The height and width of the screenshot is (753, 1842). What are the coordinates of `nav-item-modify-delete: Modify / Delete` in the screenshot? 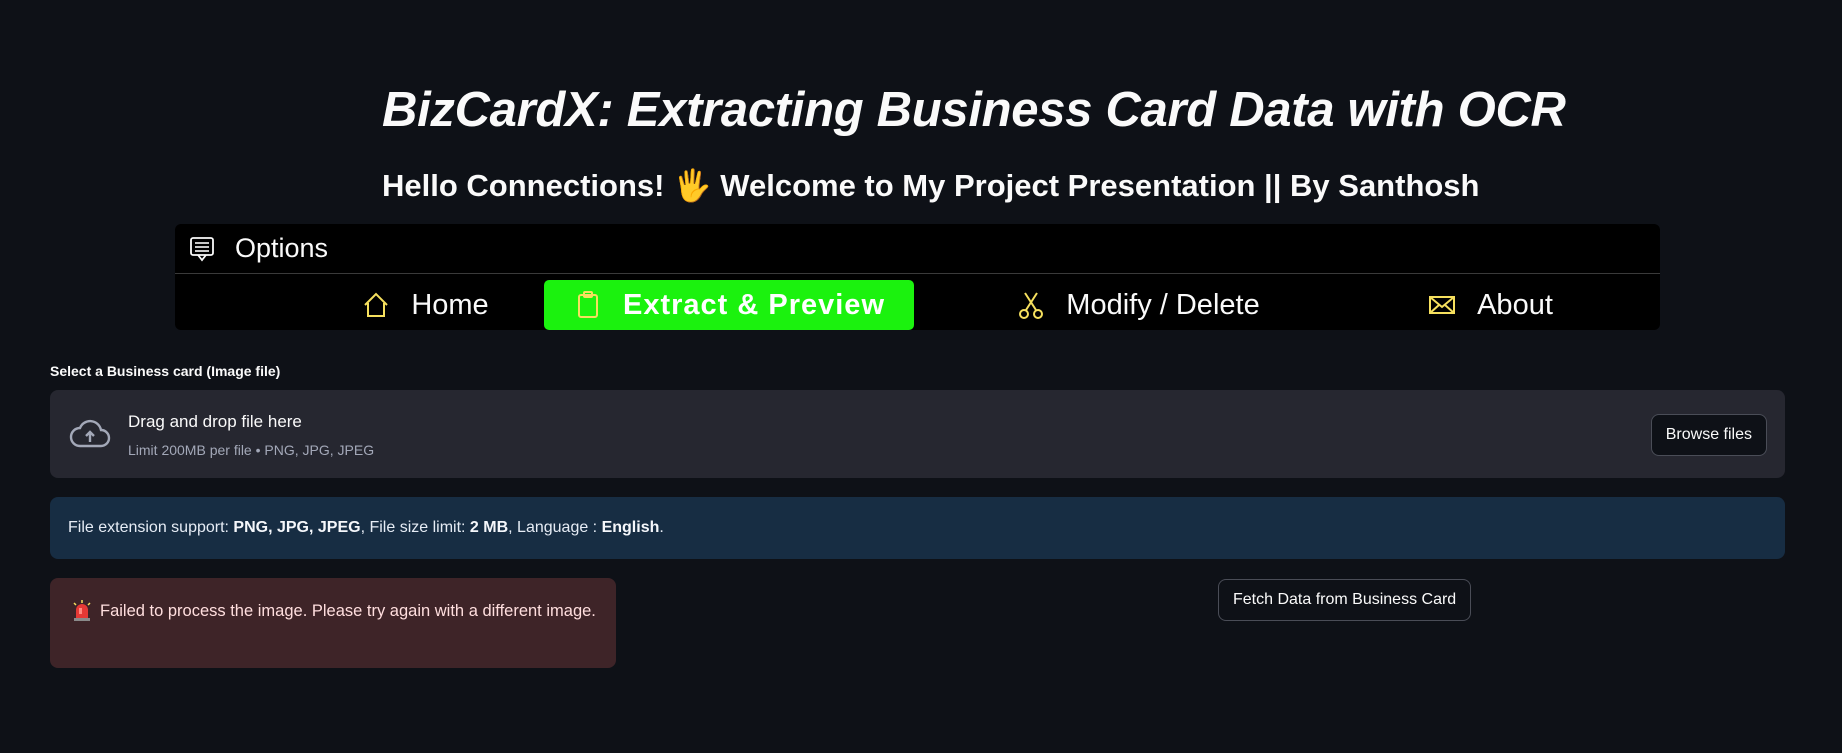 It's located at (1138, 305).